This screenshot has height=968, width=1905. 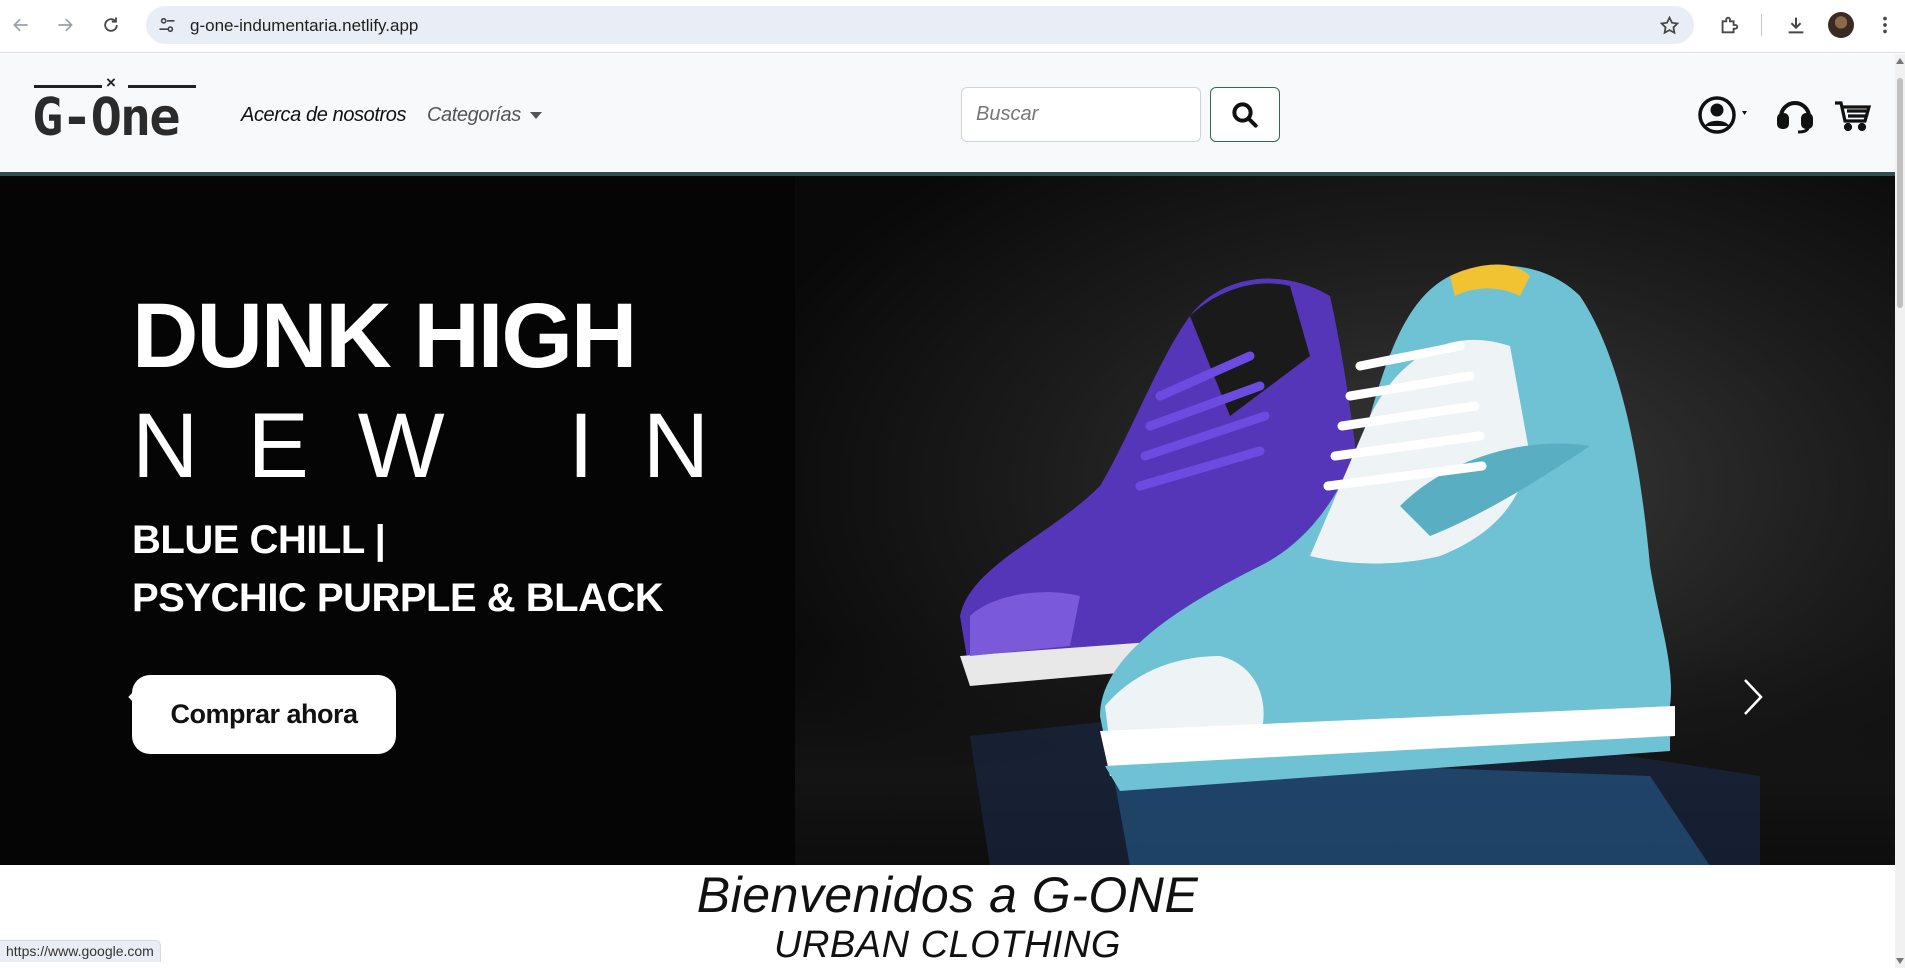 What do you see at coordinates (1669, 25) in the screenshot?
I see `bookmark-star-icon` at bounding box center [1669, 25].